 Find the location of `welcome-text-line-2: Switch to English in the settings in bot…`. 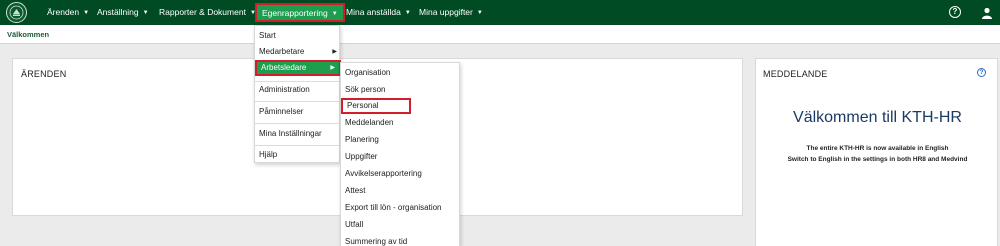

welcome-text-line-2: Switch to English in the settings in bot… is located at coordinates (877, 159).